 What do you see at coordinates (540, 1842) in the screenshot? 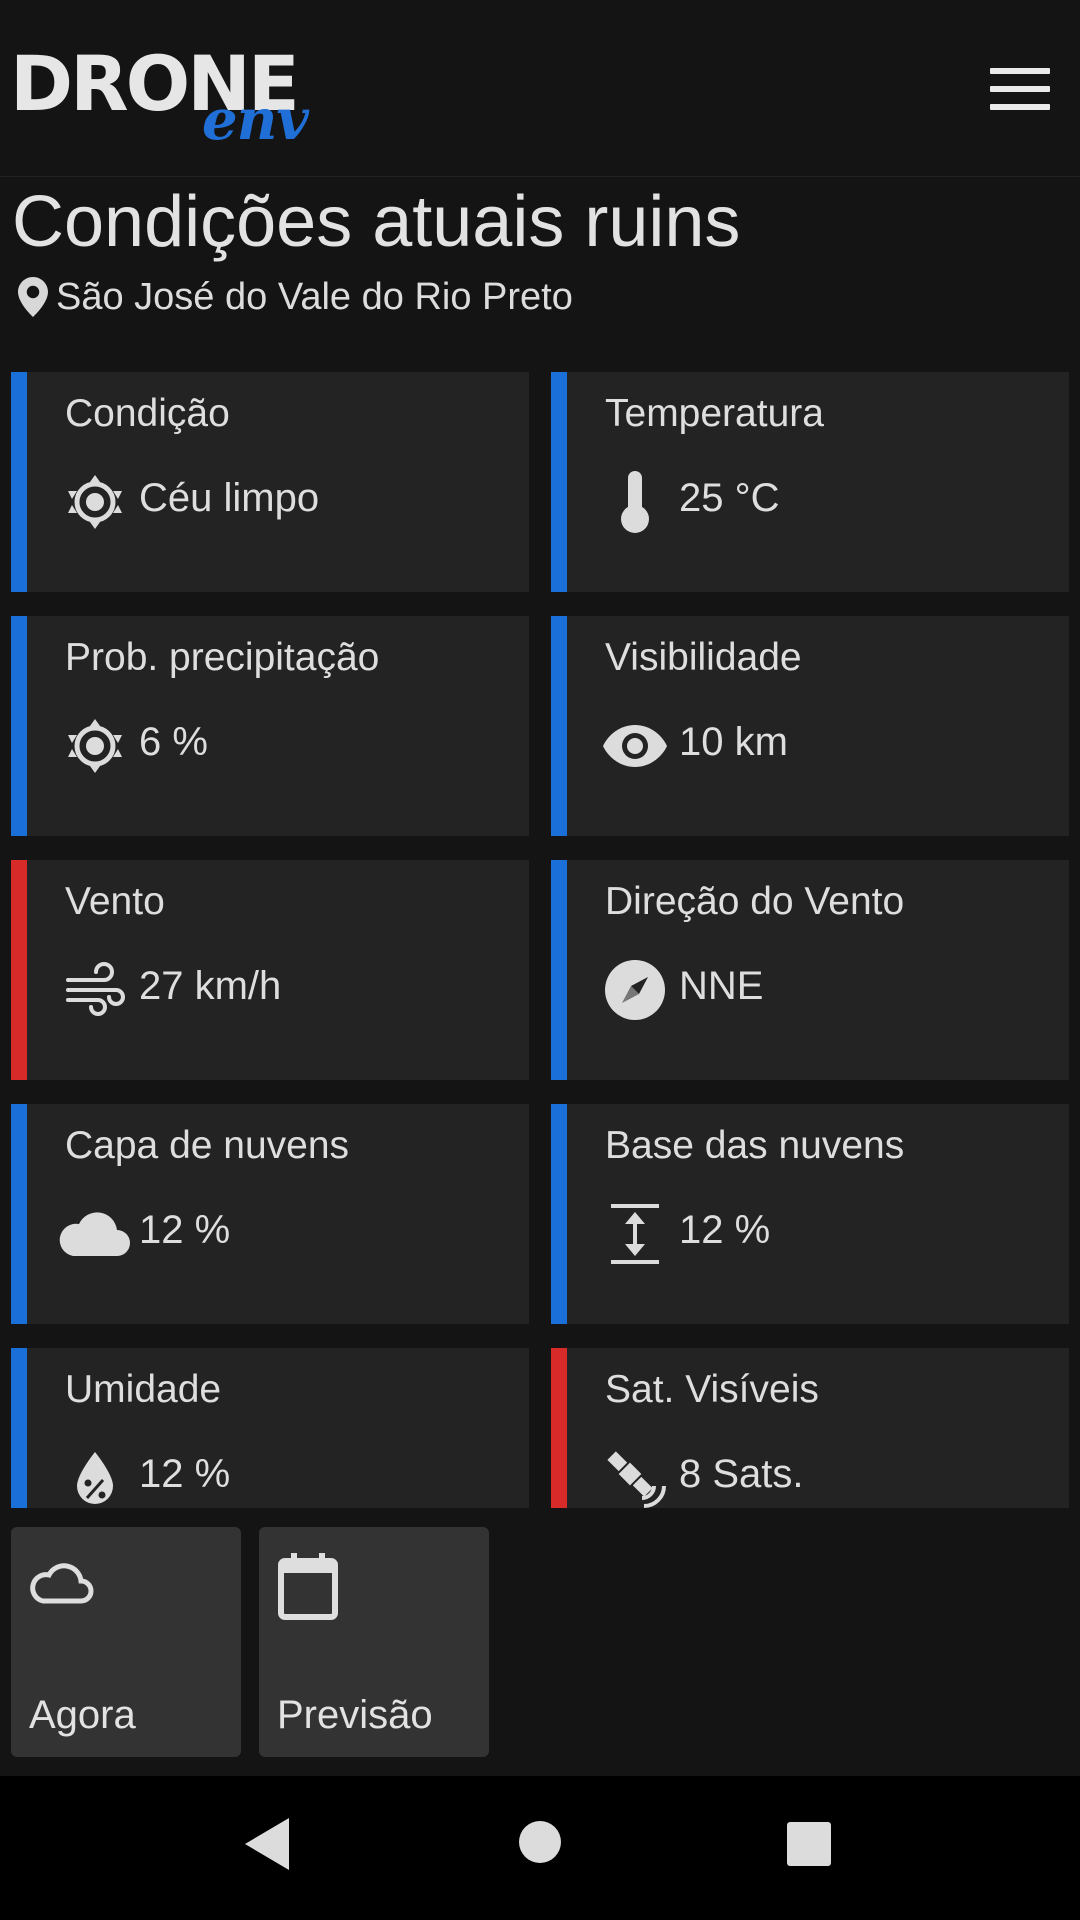
I see `home-icon` at bounding box center [540, 1842].